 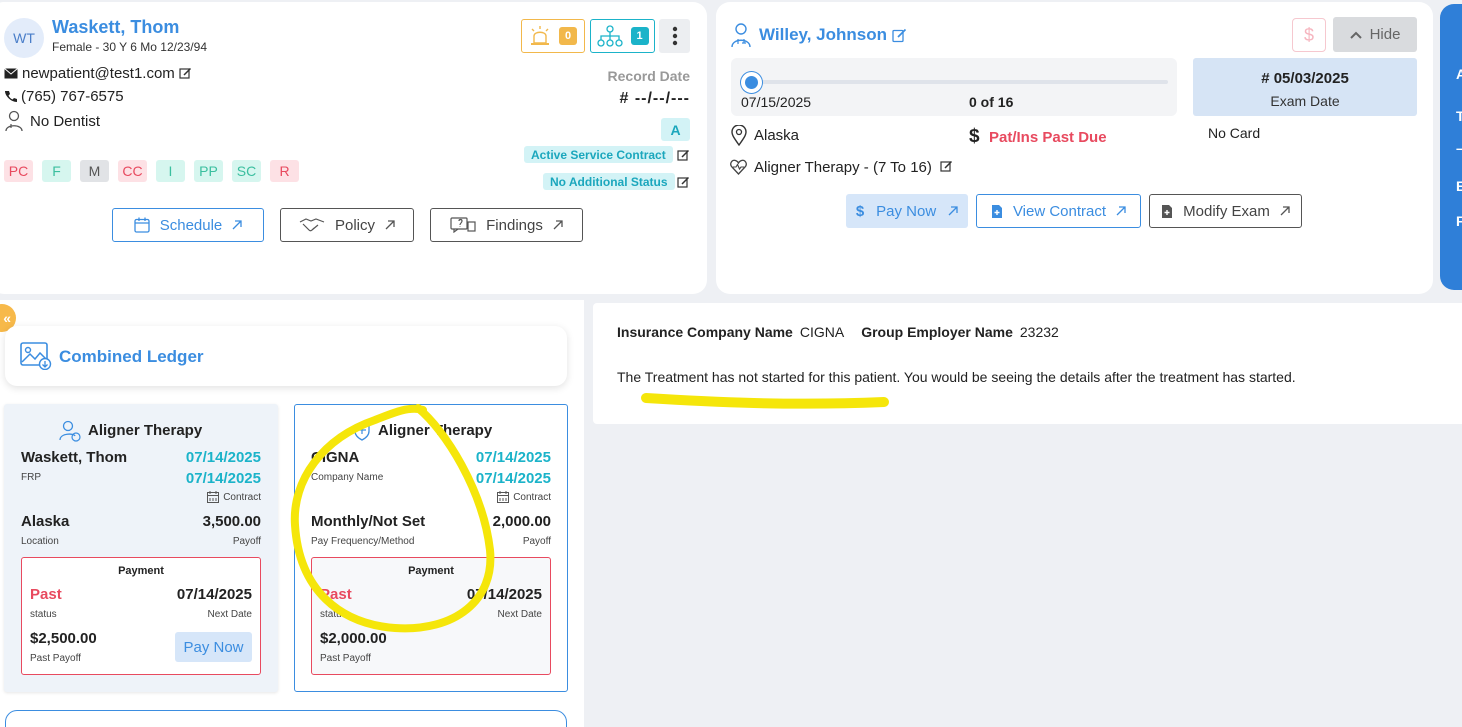 I want to click on patient-ledger-contract: Contract, so click(x=234, y=497).